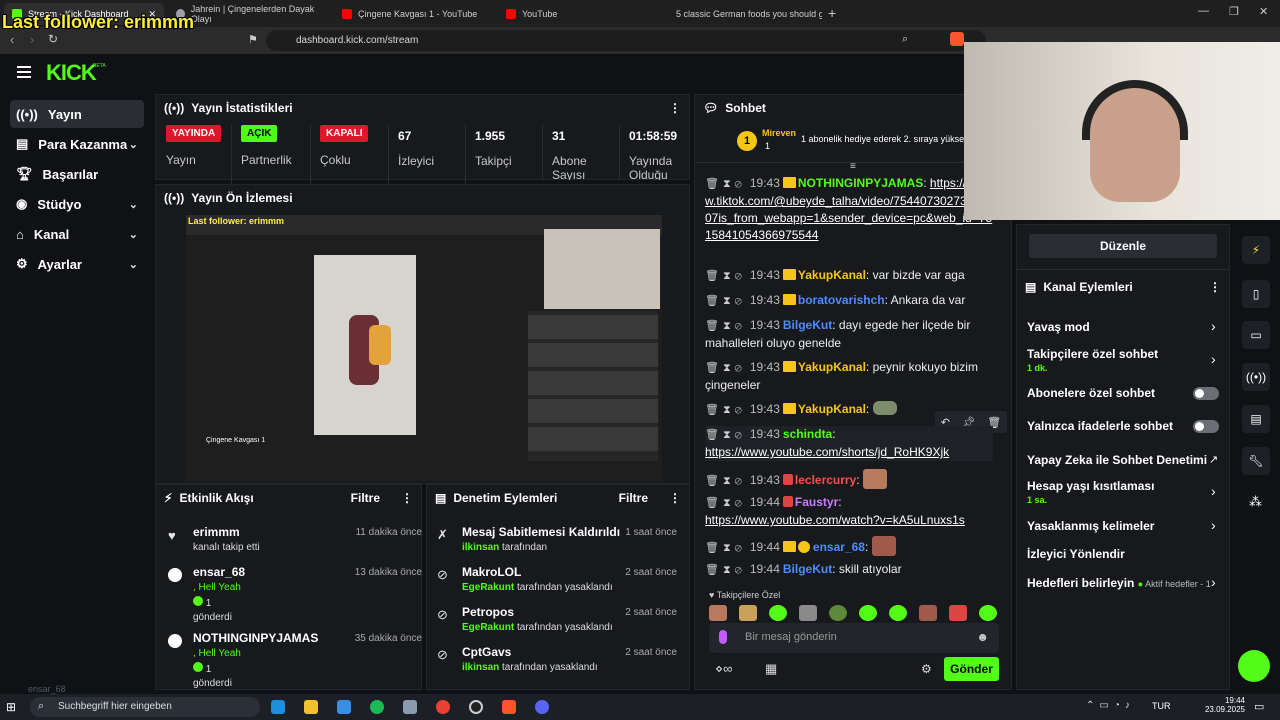  Describe the element at coordinates (1224, 705) in the screenshot. I see `clock: 19:44 23.09.2025` at that location.